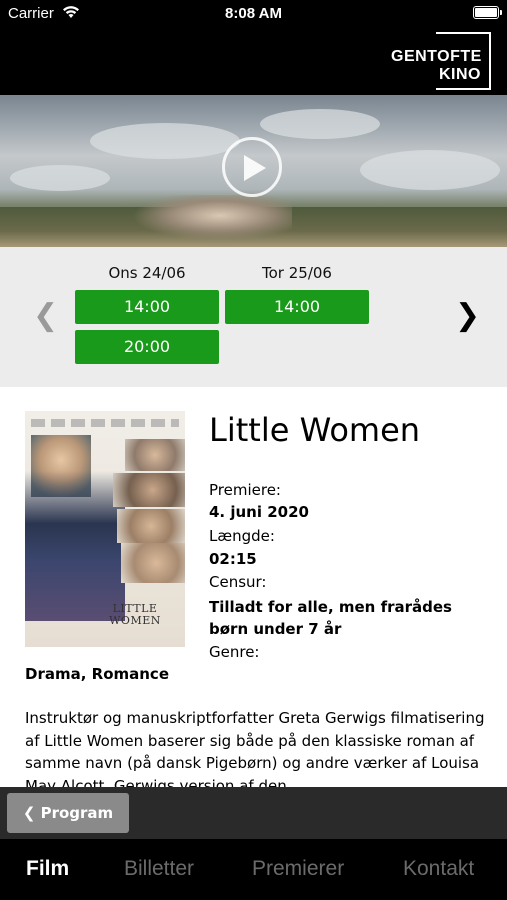  What do you see at coordinates (97, 674) in the screenshot?
I see `genre-value: Drama, Romance` at bounding box center [97, 674].